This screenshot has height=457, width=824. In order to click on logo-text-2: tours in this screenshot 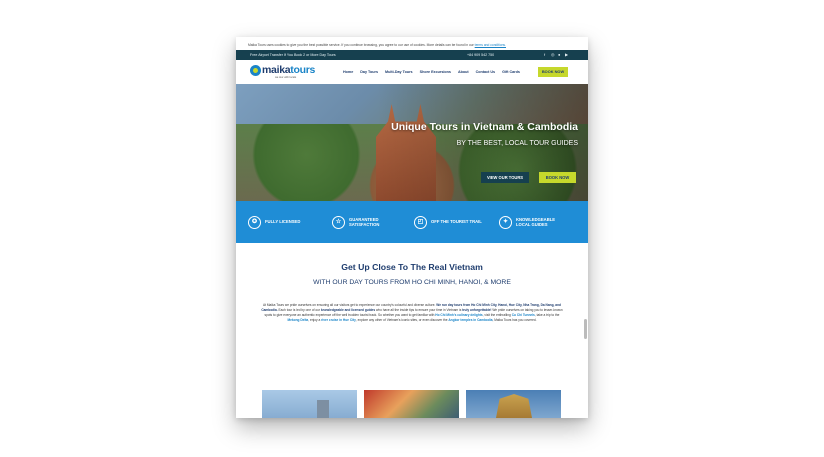, I will do `click(303, 70)`.